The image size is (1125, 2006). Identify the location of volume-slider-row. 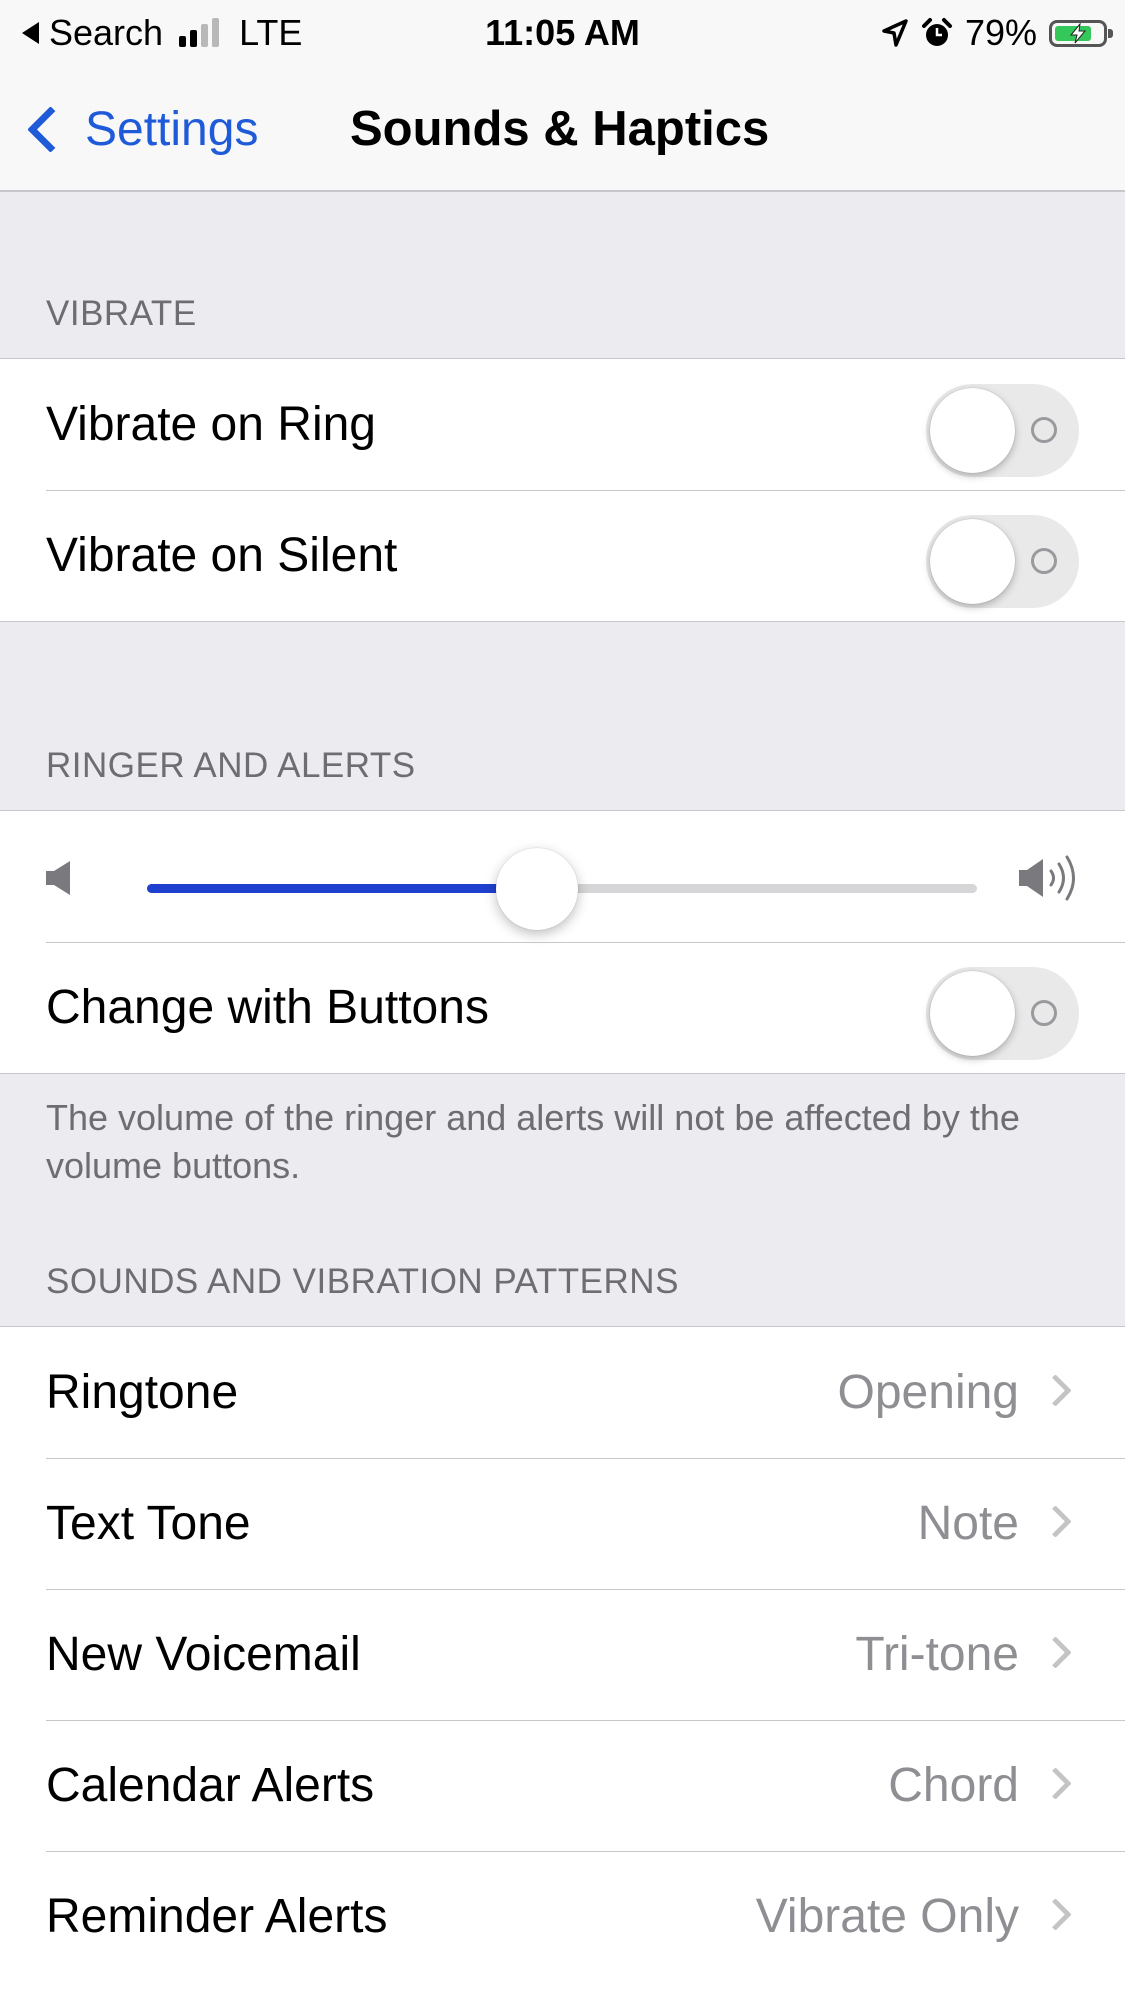
(562, 876).